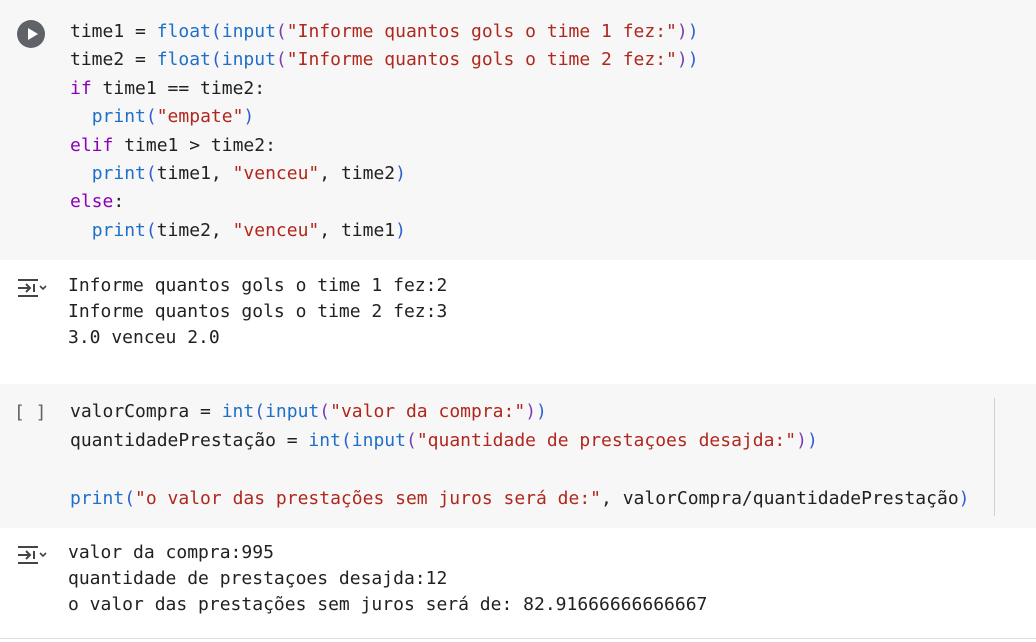 The height and width of the screenshot is (642, 1036). What do you see at coordinates (994, 457) in the screenshot?
I see `editor-scrollbar` at bounding box center [994, 457].